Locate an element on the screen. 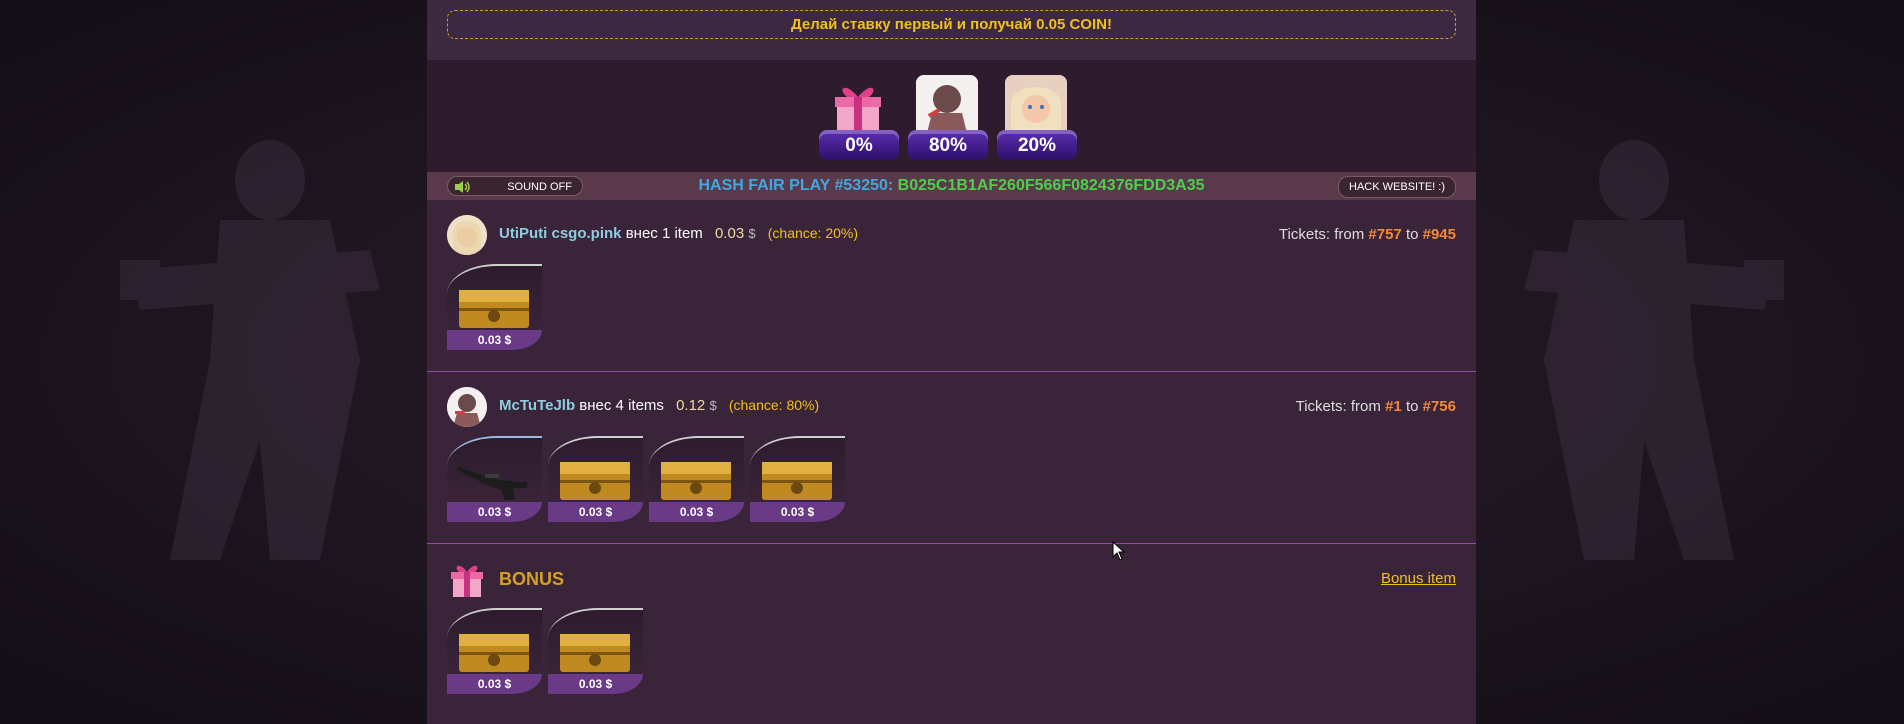  chance-card-bonus: 0% is located at coordinates (859, 117).